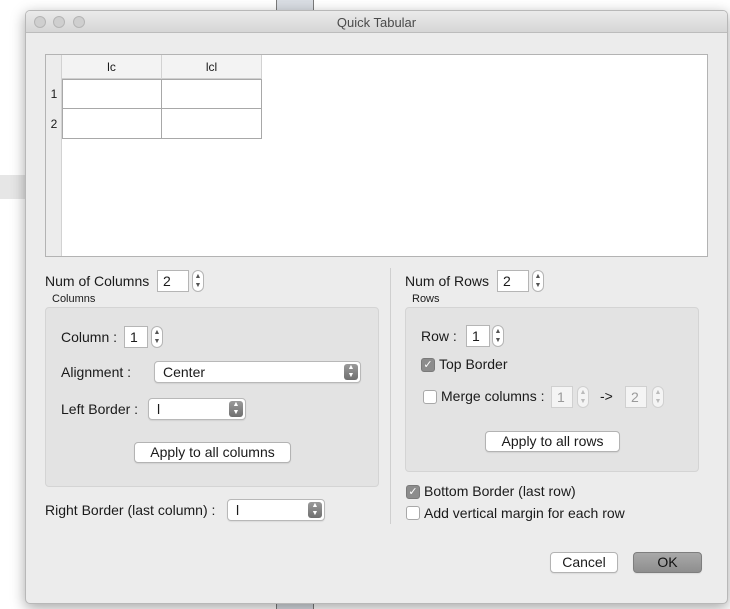 The width and height of the screenshot is (730, 609). I want to click on row-index-stepper-icon: ▲ ▼, so click(498, 336).